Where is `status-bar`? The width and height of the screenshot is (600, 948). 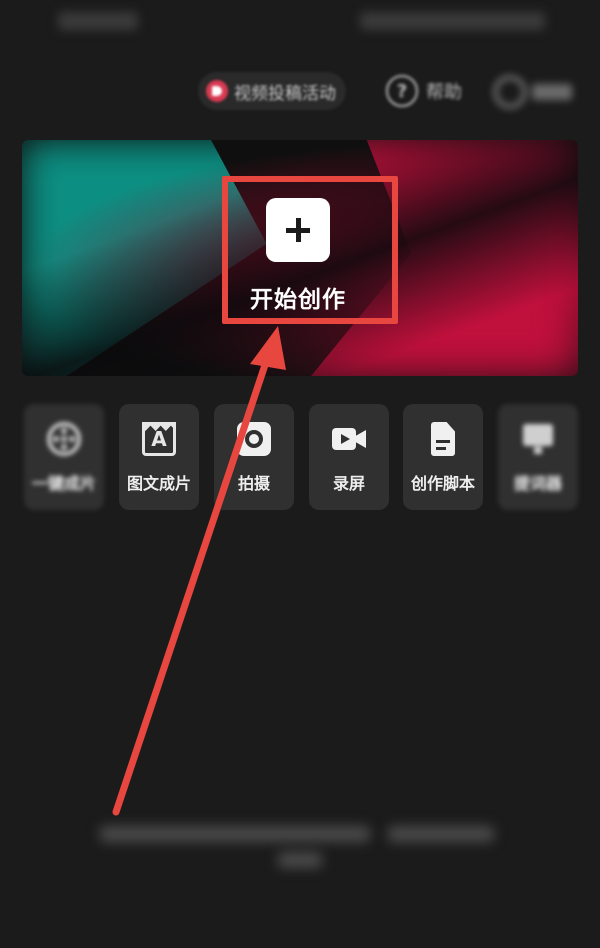 status-bar is located at coordinates (300, 20).